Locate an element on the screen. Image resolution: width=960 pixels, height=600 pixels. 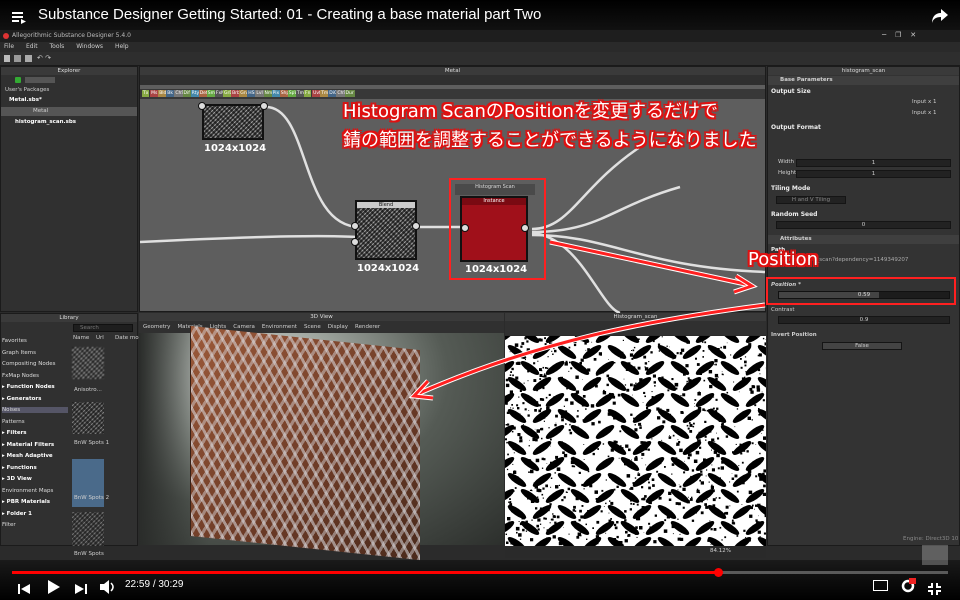
invert-position-label: Invert Position is located at coordinates (794, 335).